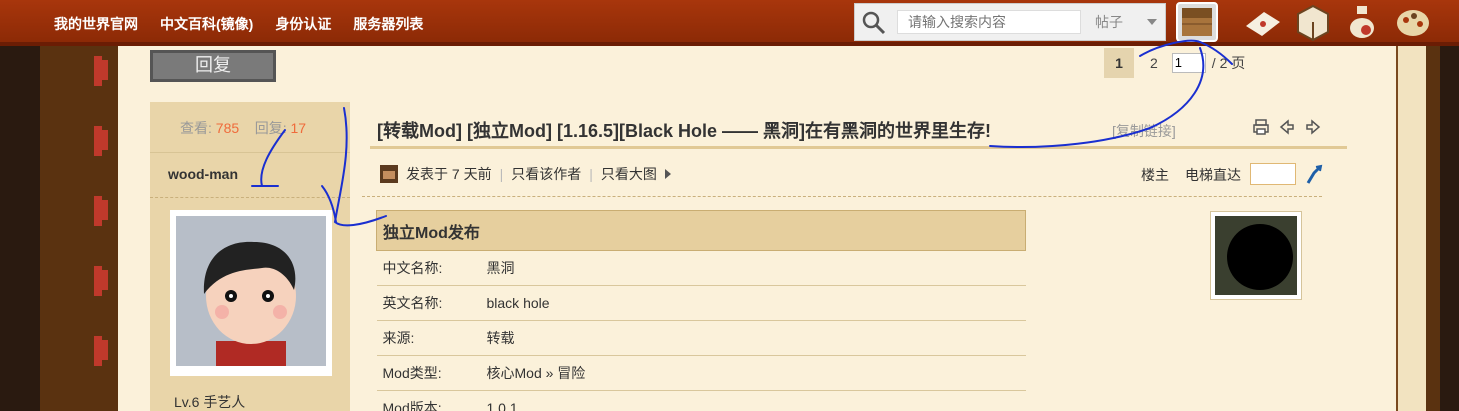 The image size is (1459, 411). Describe the element at coordinates (101, 211) in the screenshot. I see `decor-pattern` at that location.